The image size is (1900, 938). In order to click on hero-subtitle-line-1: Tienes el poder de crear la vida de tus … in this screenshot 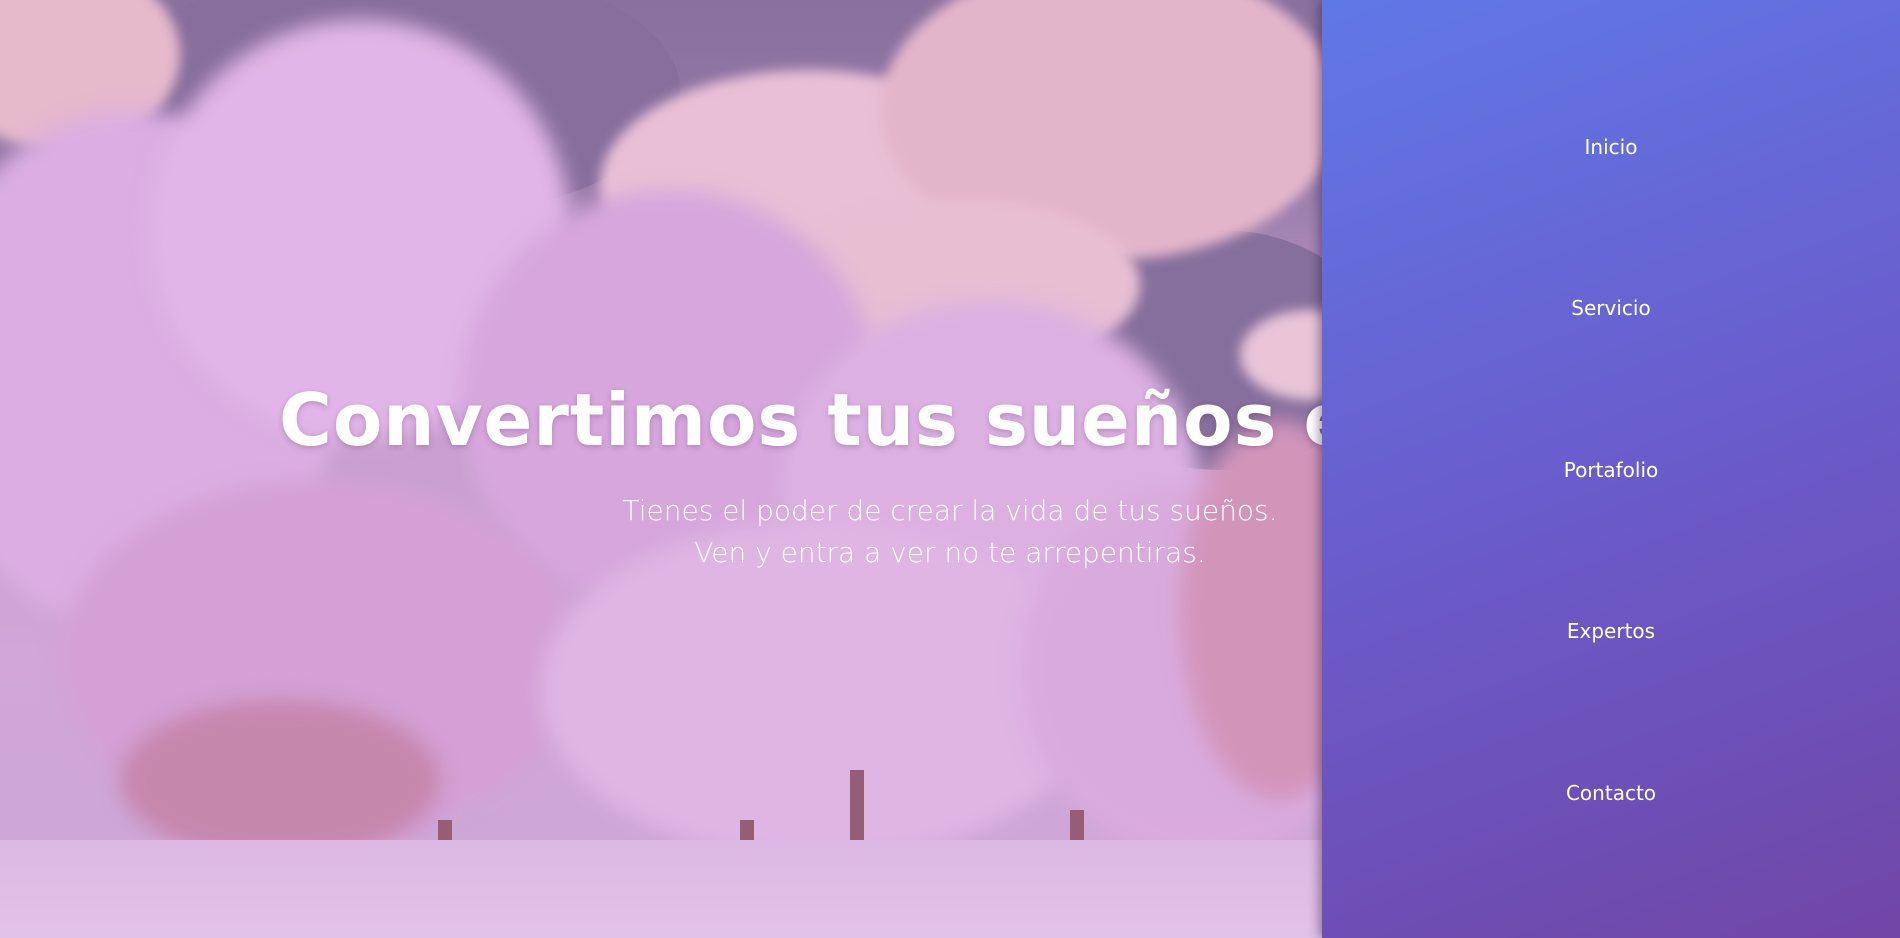, I will do `click(950, 510)`.